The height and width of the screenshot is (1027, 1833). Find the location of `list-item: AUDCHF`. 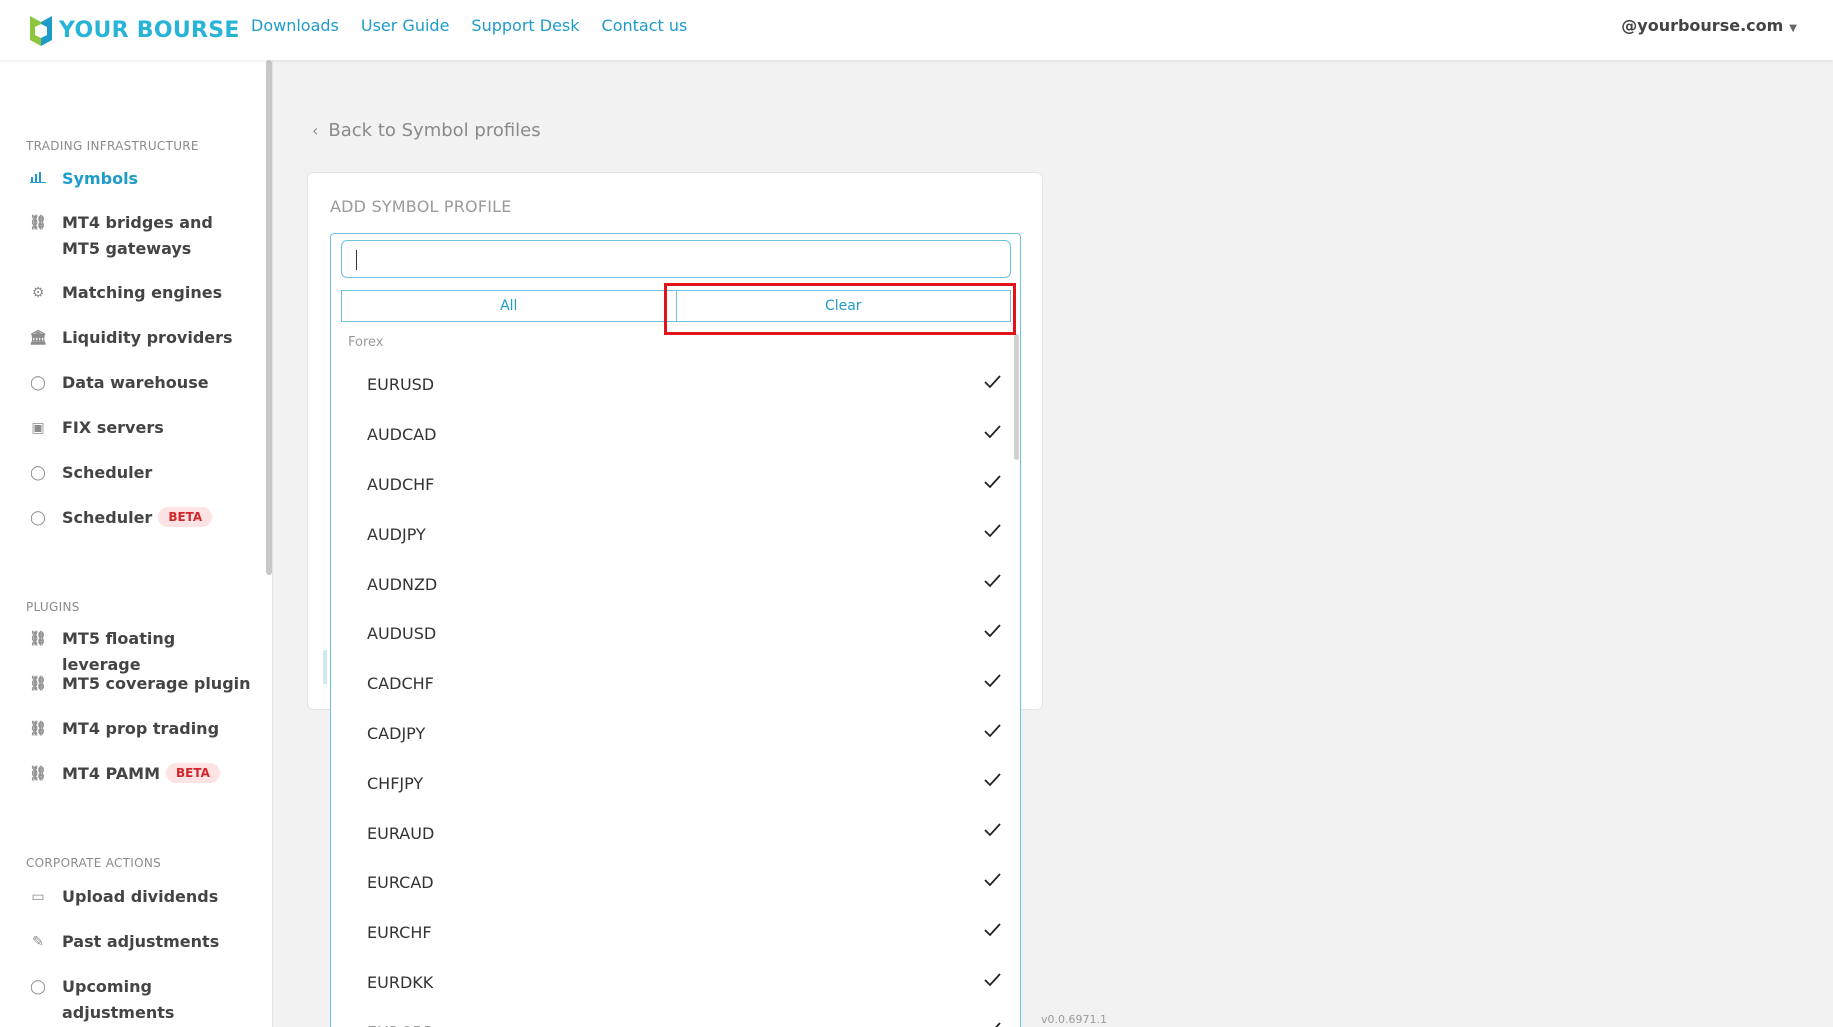

list-item: AUDCHF is located at coordinates (675, 485).